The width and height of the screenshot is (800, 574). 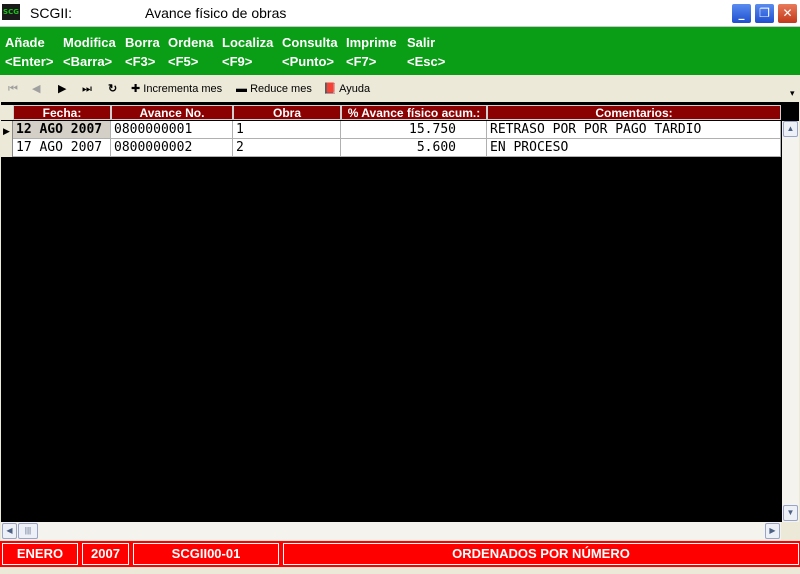 What do you see at coordinates (790, 513) in the screenshot?
I see `scroll-down-icon: ▼` at bounding box center [790, 513].